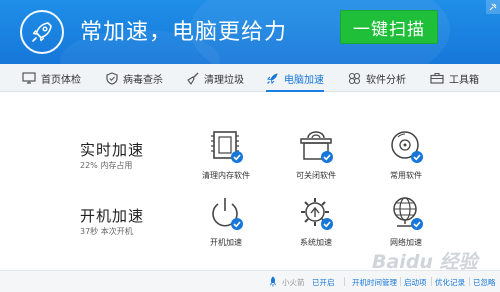  I want to click on broom-icon, so click(193, 78).